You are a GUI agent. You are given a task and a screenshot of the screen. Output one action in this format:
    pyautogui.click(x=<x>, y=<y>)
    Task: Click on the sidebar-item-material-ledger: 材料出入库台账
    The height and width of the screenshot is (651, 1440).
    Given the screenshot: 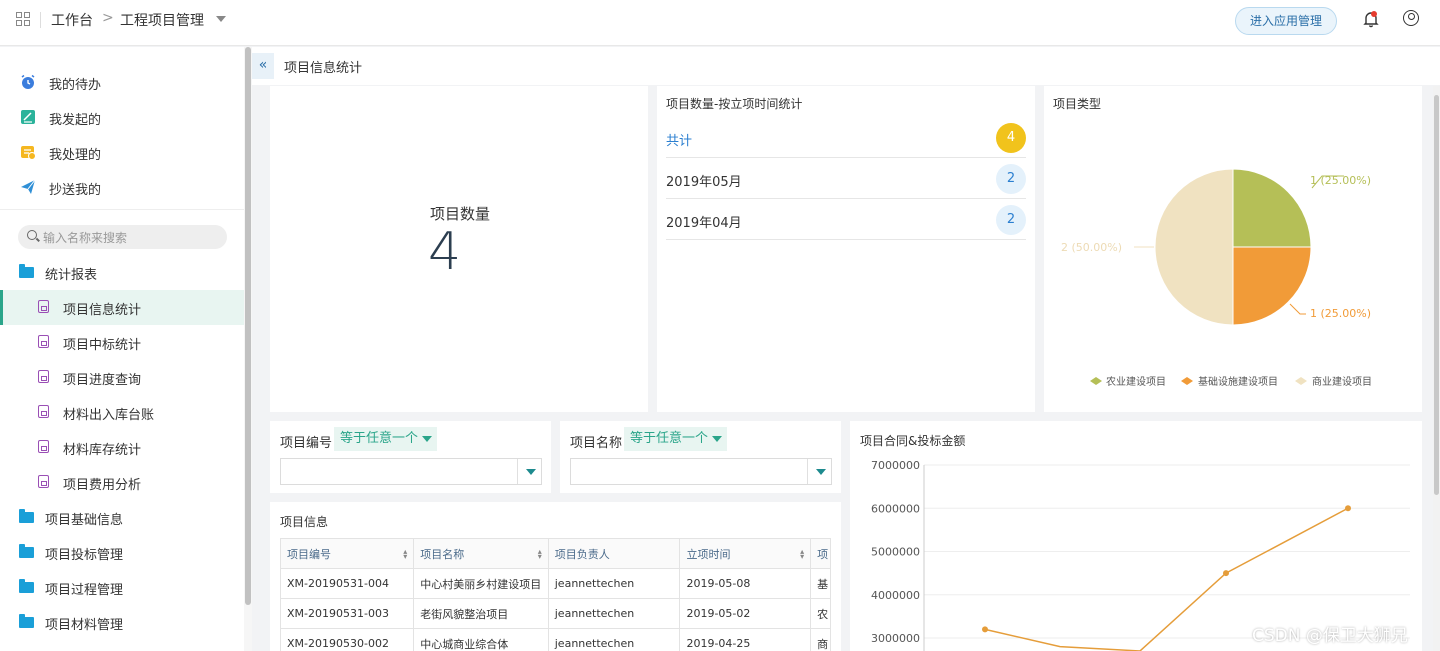 What is the action you would take?
    pyautogui.click(x=122, y=412)
    